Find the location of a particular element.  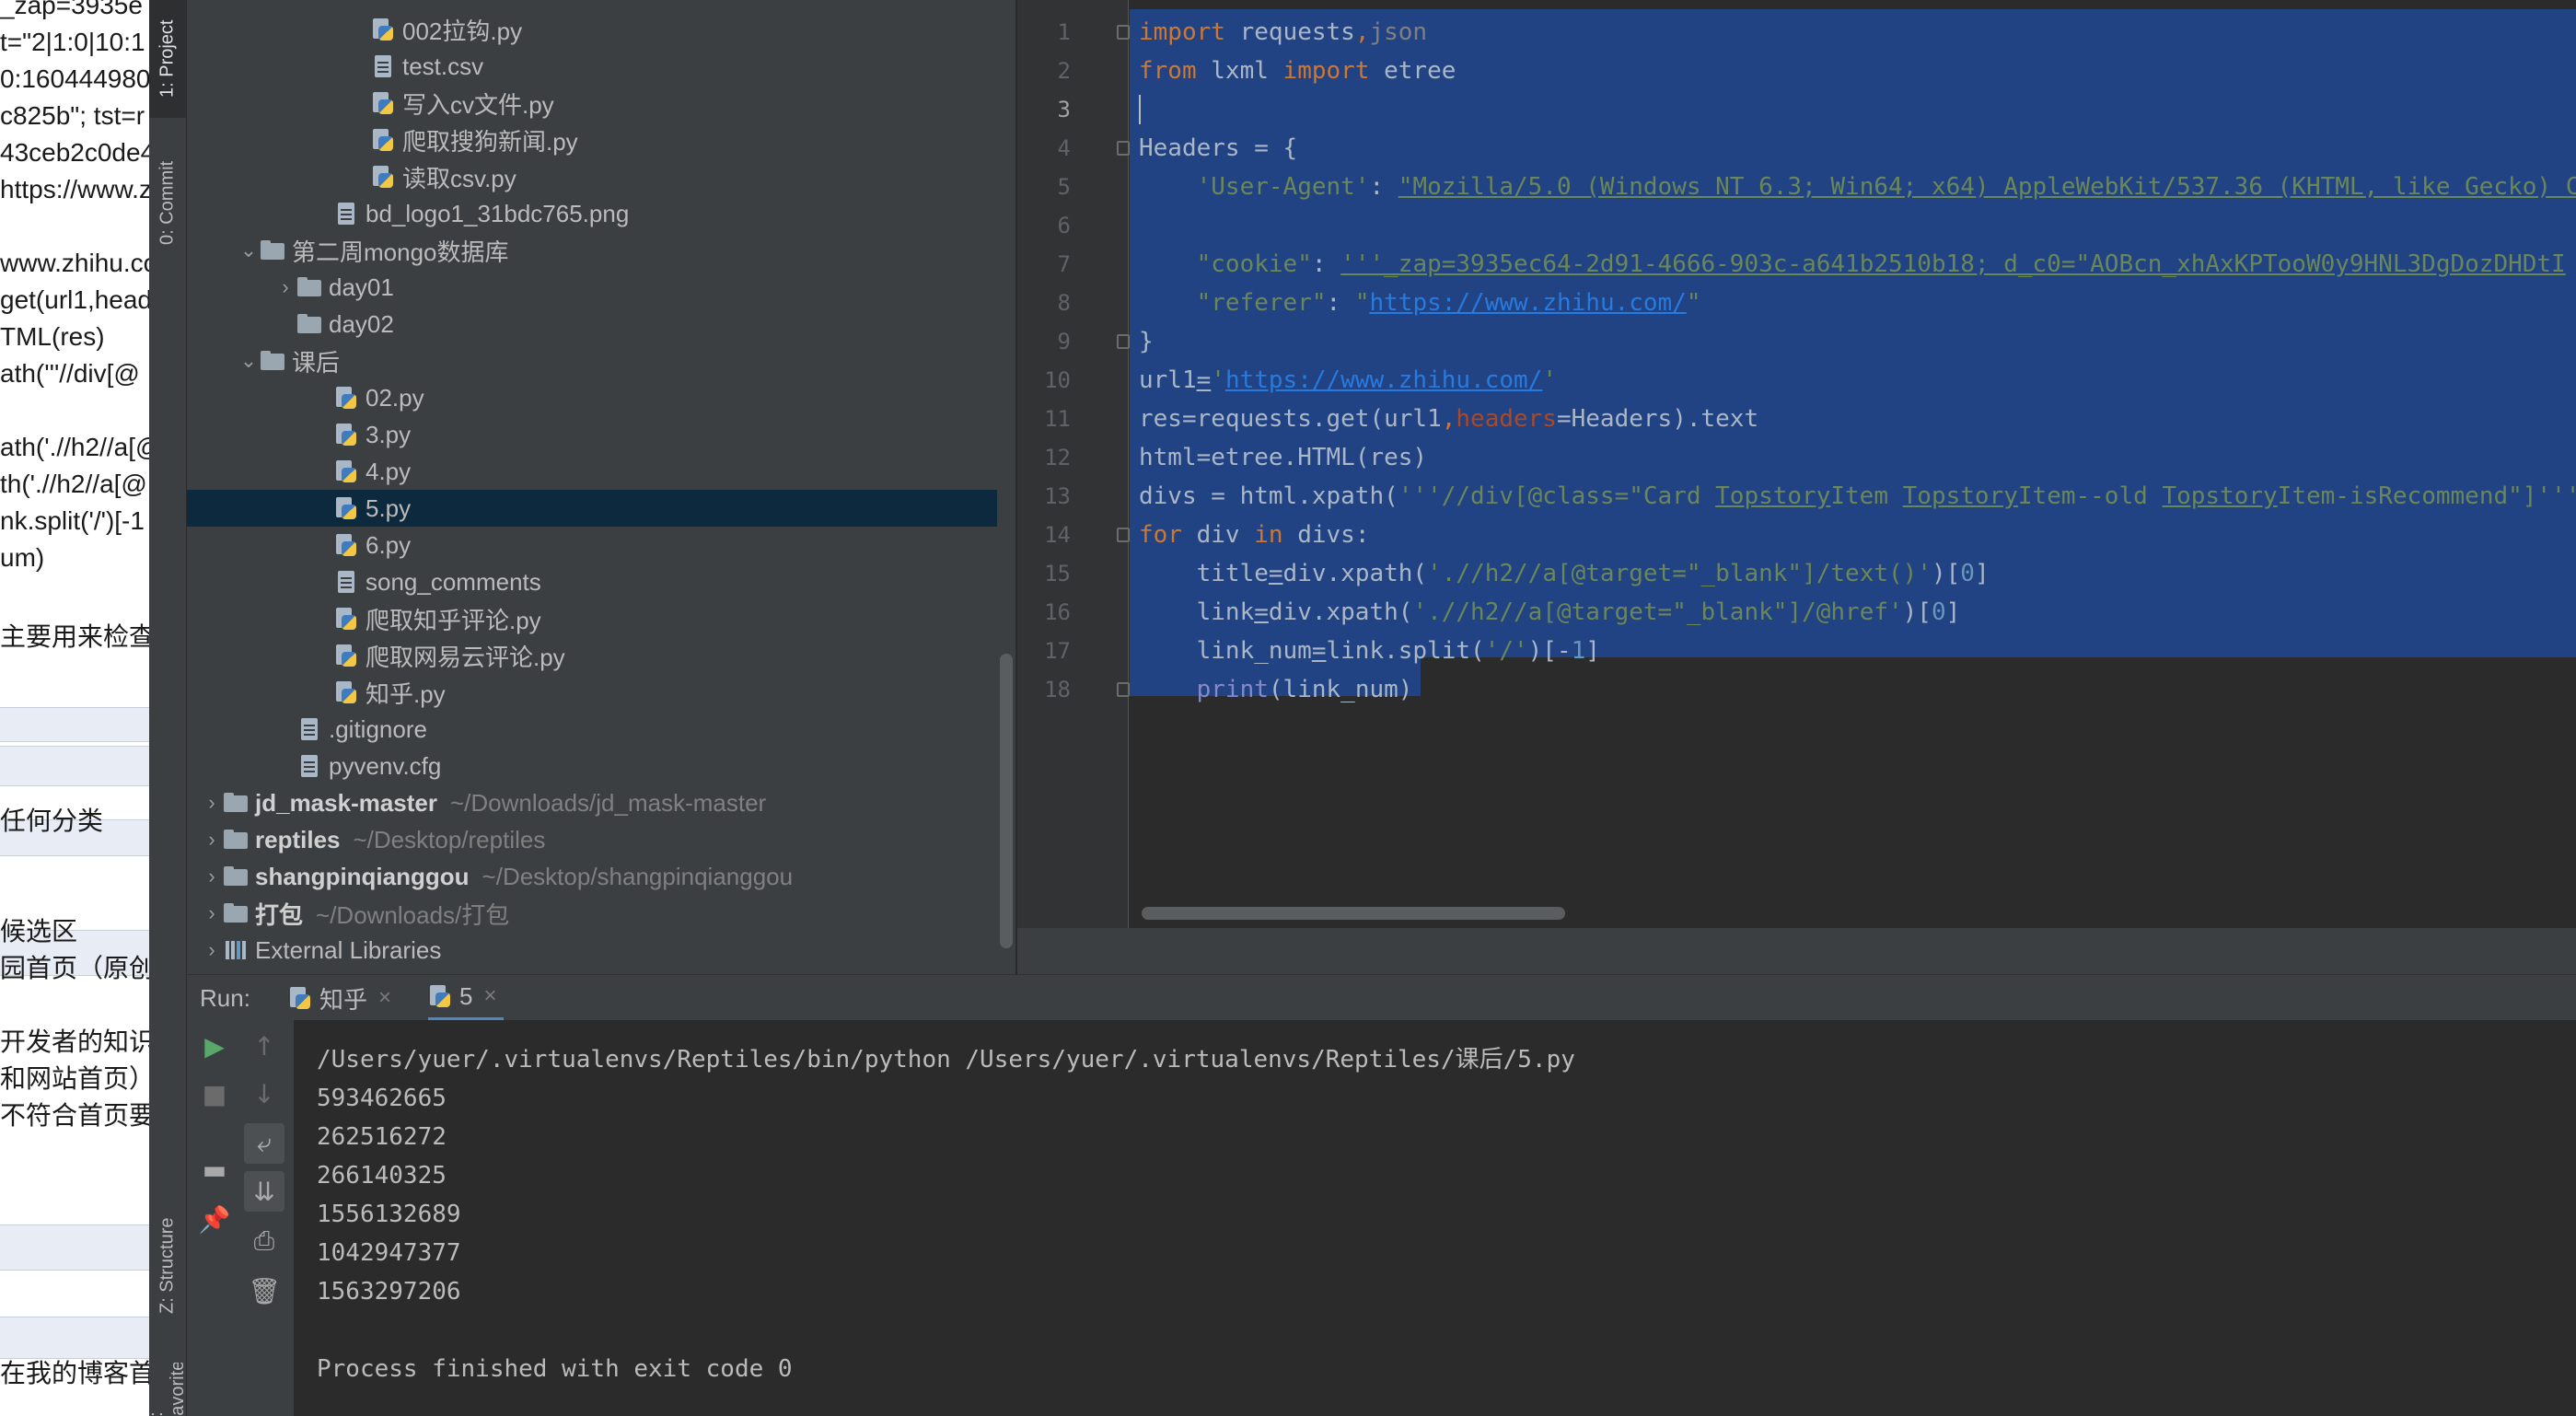

code-line-9: } is located at coordinates (1146, 342).